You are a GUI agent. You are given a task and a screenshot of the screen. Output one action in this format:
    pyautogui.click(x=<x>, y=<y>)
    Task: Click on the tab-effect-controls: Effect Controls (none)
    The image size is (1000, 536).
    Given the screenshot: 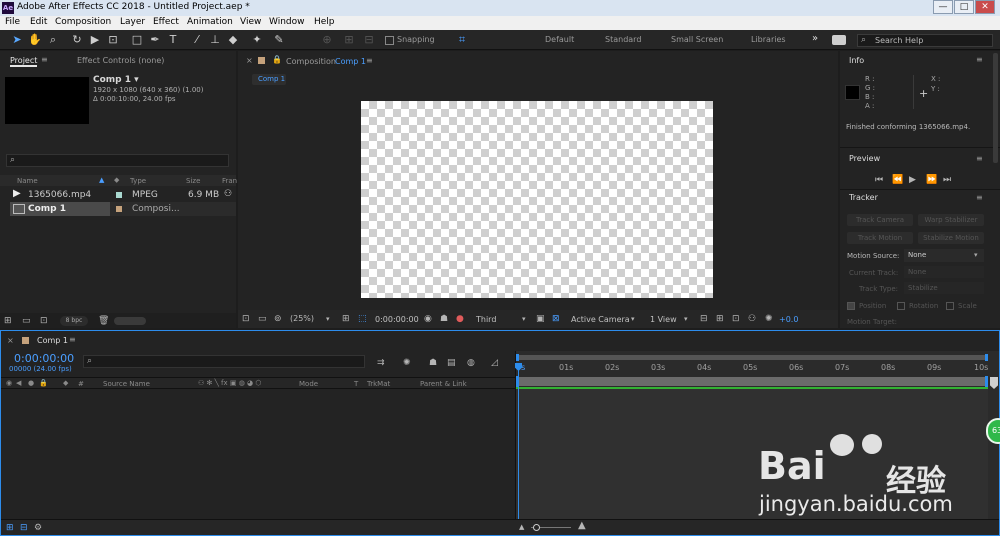 What is the action you would take?
    pyautogui.click(x=120, y=60)
    